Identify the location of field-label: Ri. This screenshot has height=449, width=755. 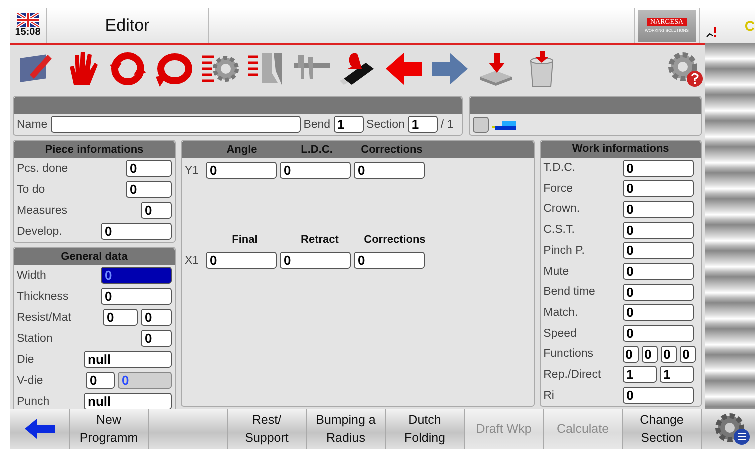
(550, 396).